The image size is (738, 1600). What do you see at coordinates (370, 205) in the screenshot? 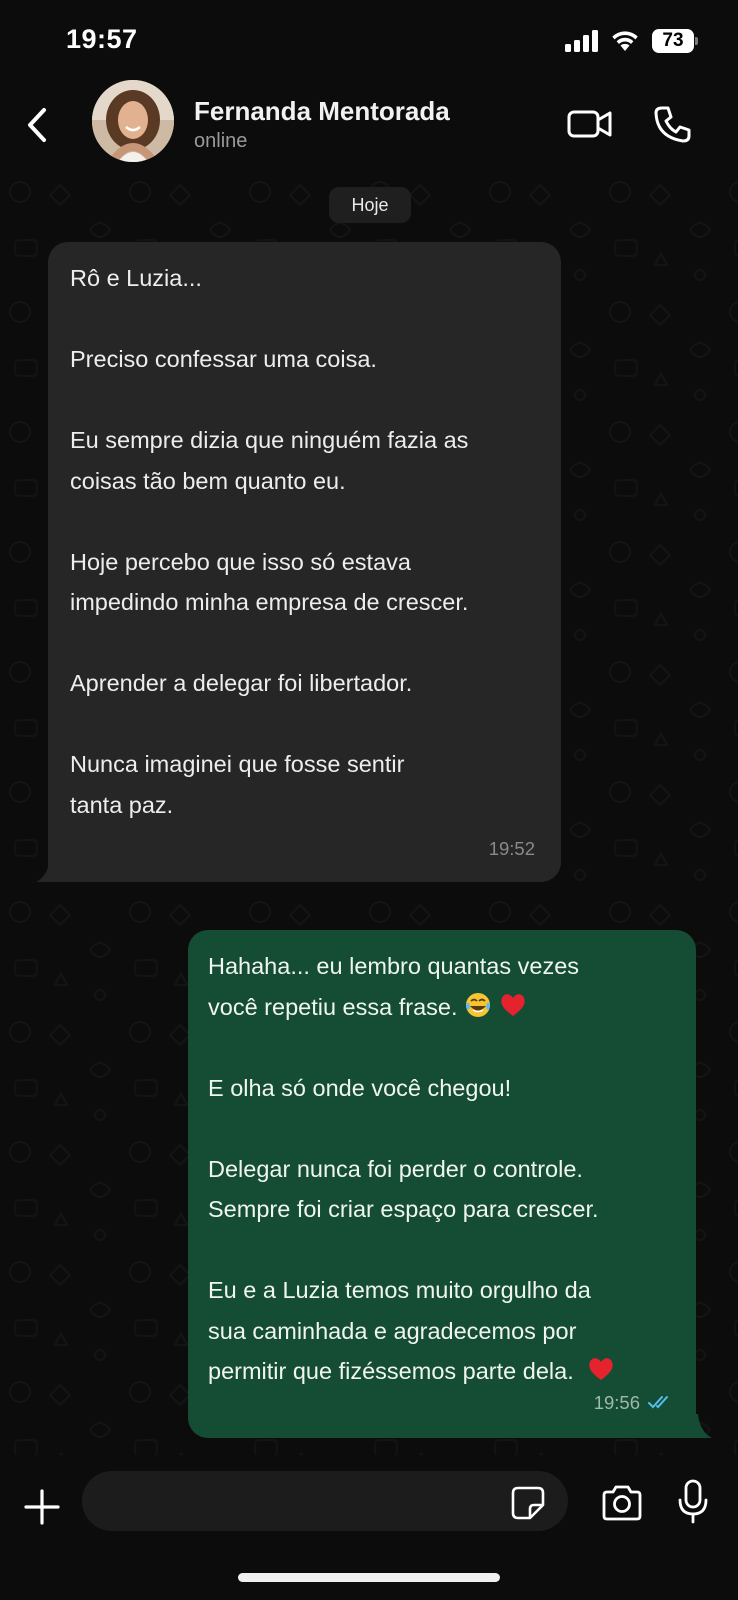
I see `date-separator: Hoje` at bounding box center [370, 205].